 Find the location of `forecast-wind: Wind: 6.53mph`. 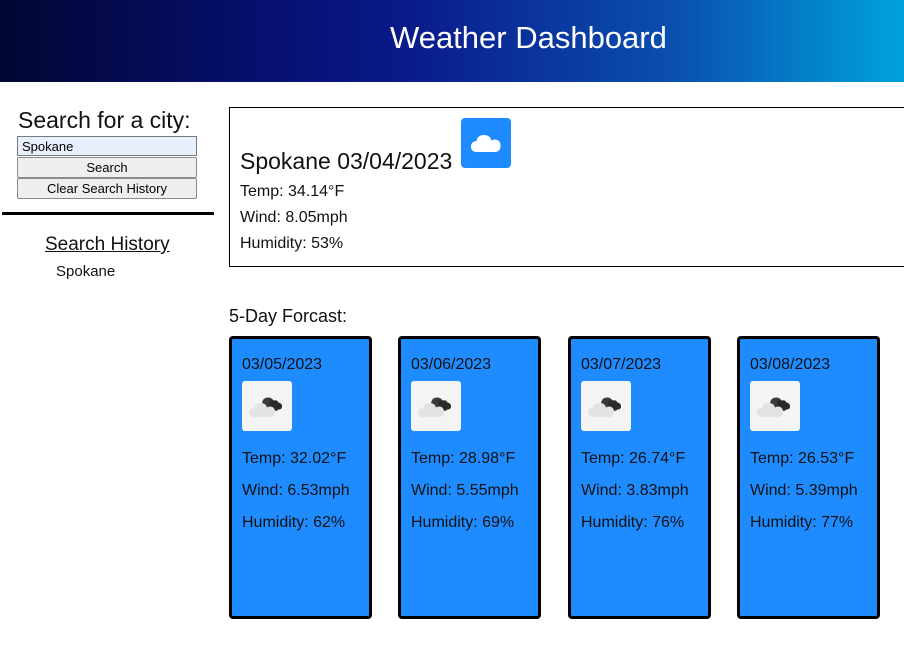

forecast-wind: Wind: 6.53mph is located at coordinates (296, 490).